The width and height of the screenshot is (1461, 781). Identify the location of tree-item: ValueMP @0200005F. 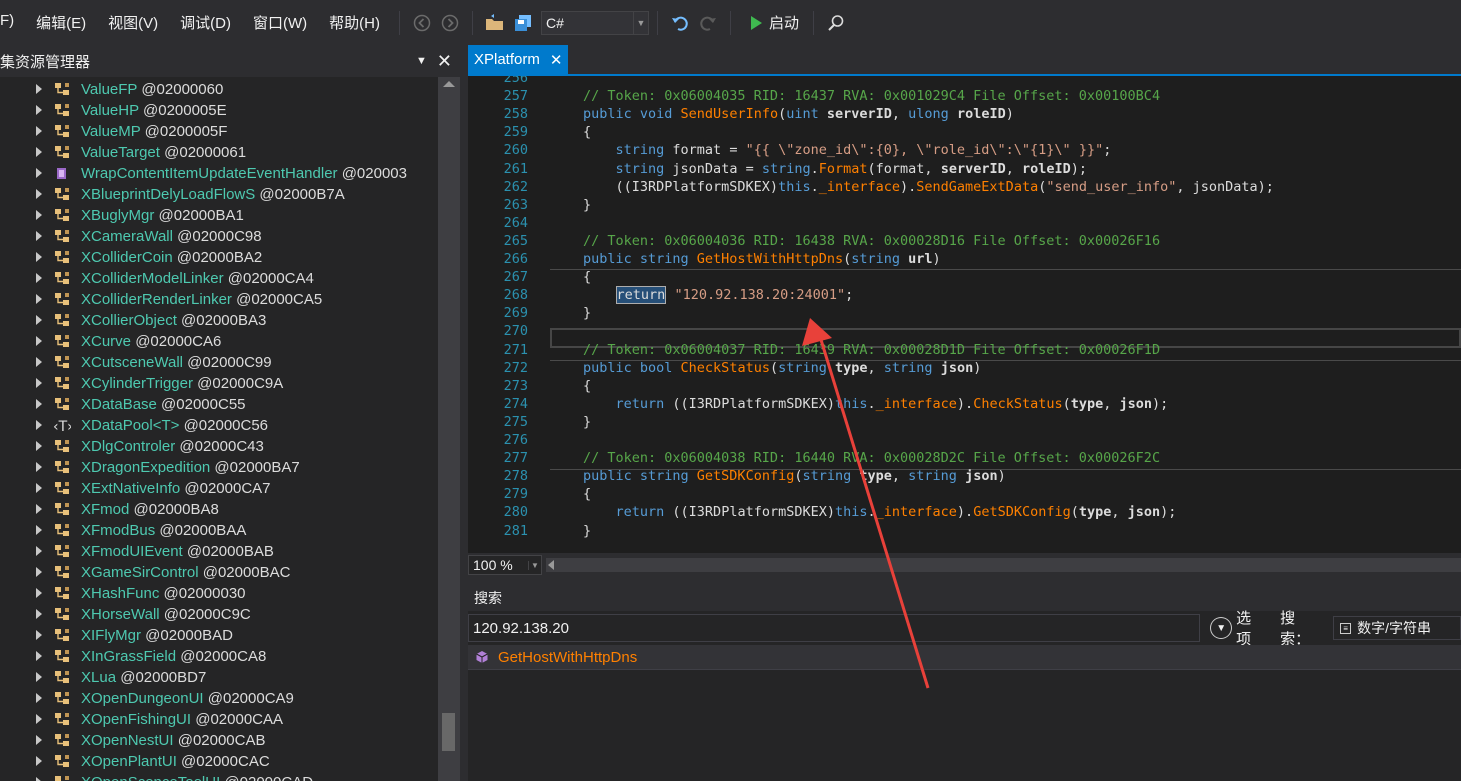
(219, 131).